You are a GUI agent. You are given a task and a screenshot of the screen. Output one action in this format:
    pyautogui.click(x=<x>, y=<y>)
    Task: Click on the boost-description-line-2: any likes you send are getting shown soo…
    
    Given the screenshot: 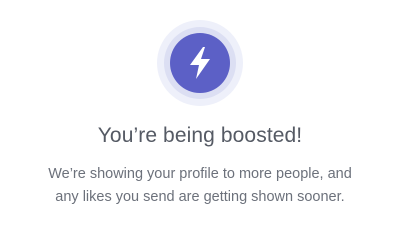 What is the action you would take?
    pyautogui.click(x=200, y=197)
    